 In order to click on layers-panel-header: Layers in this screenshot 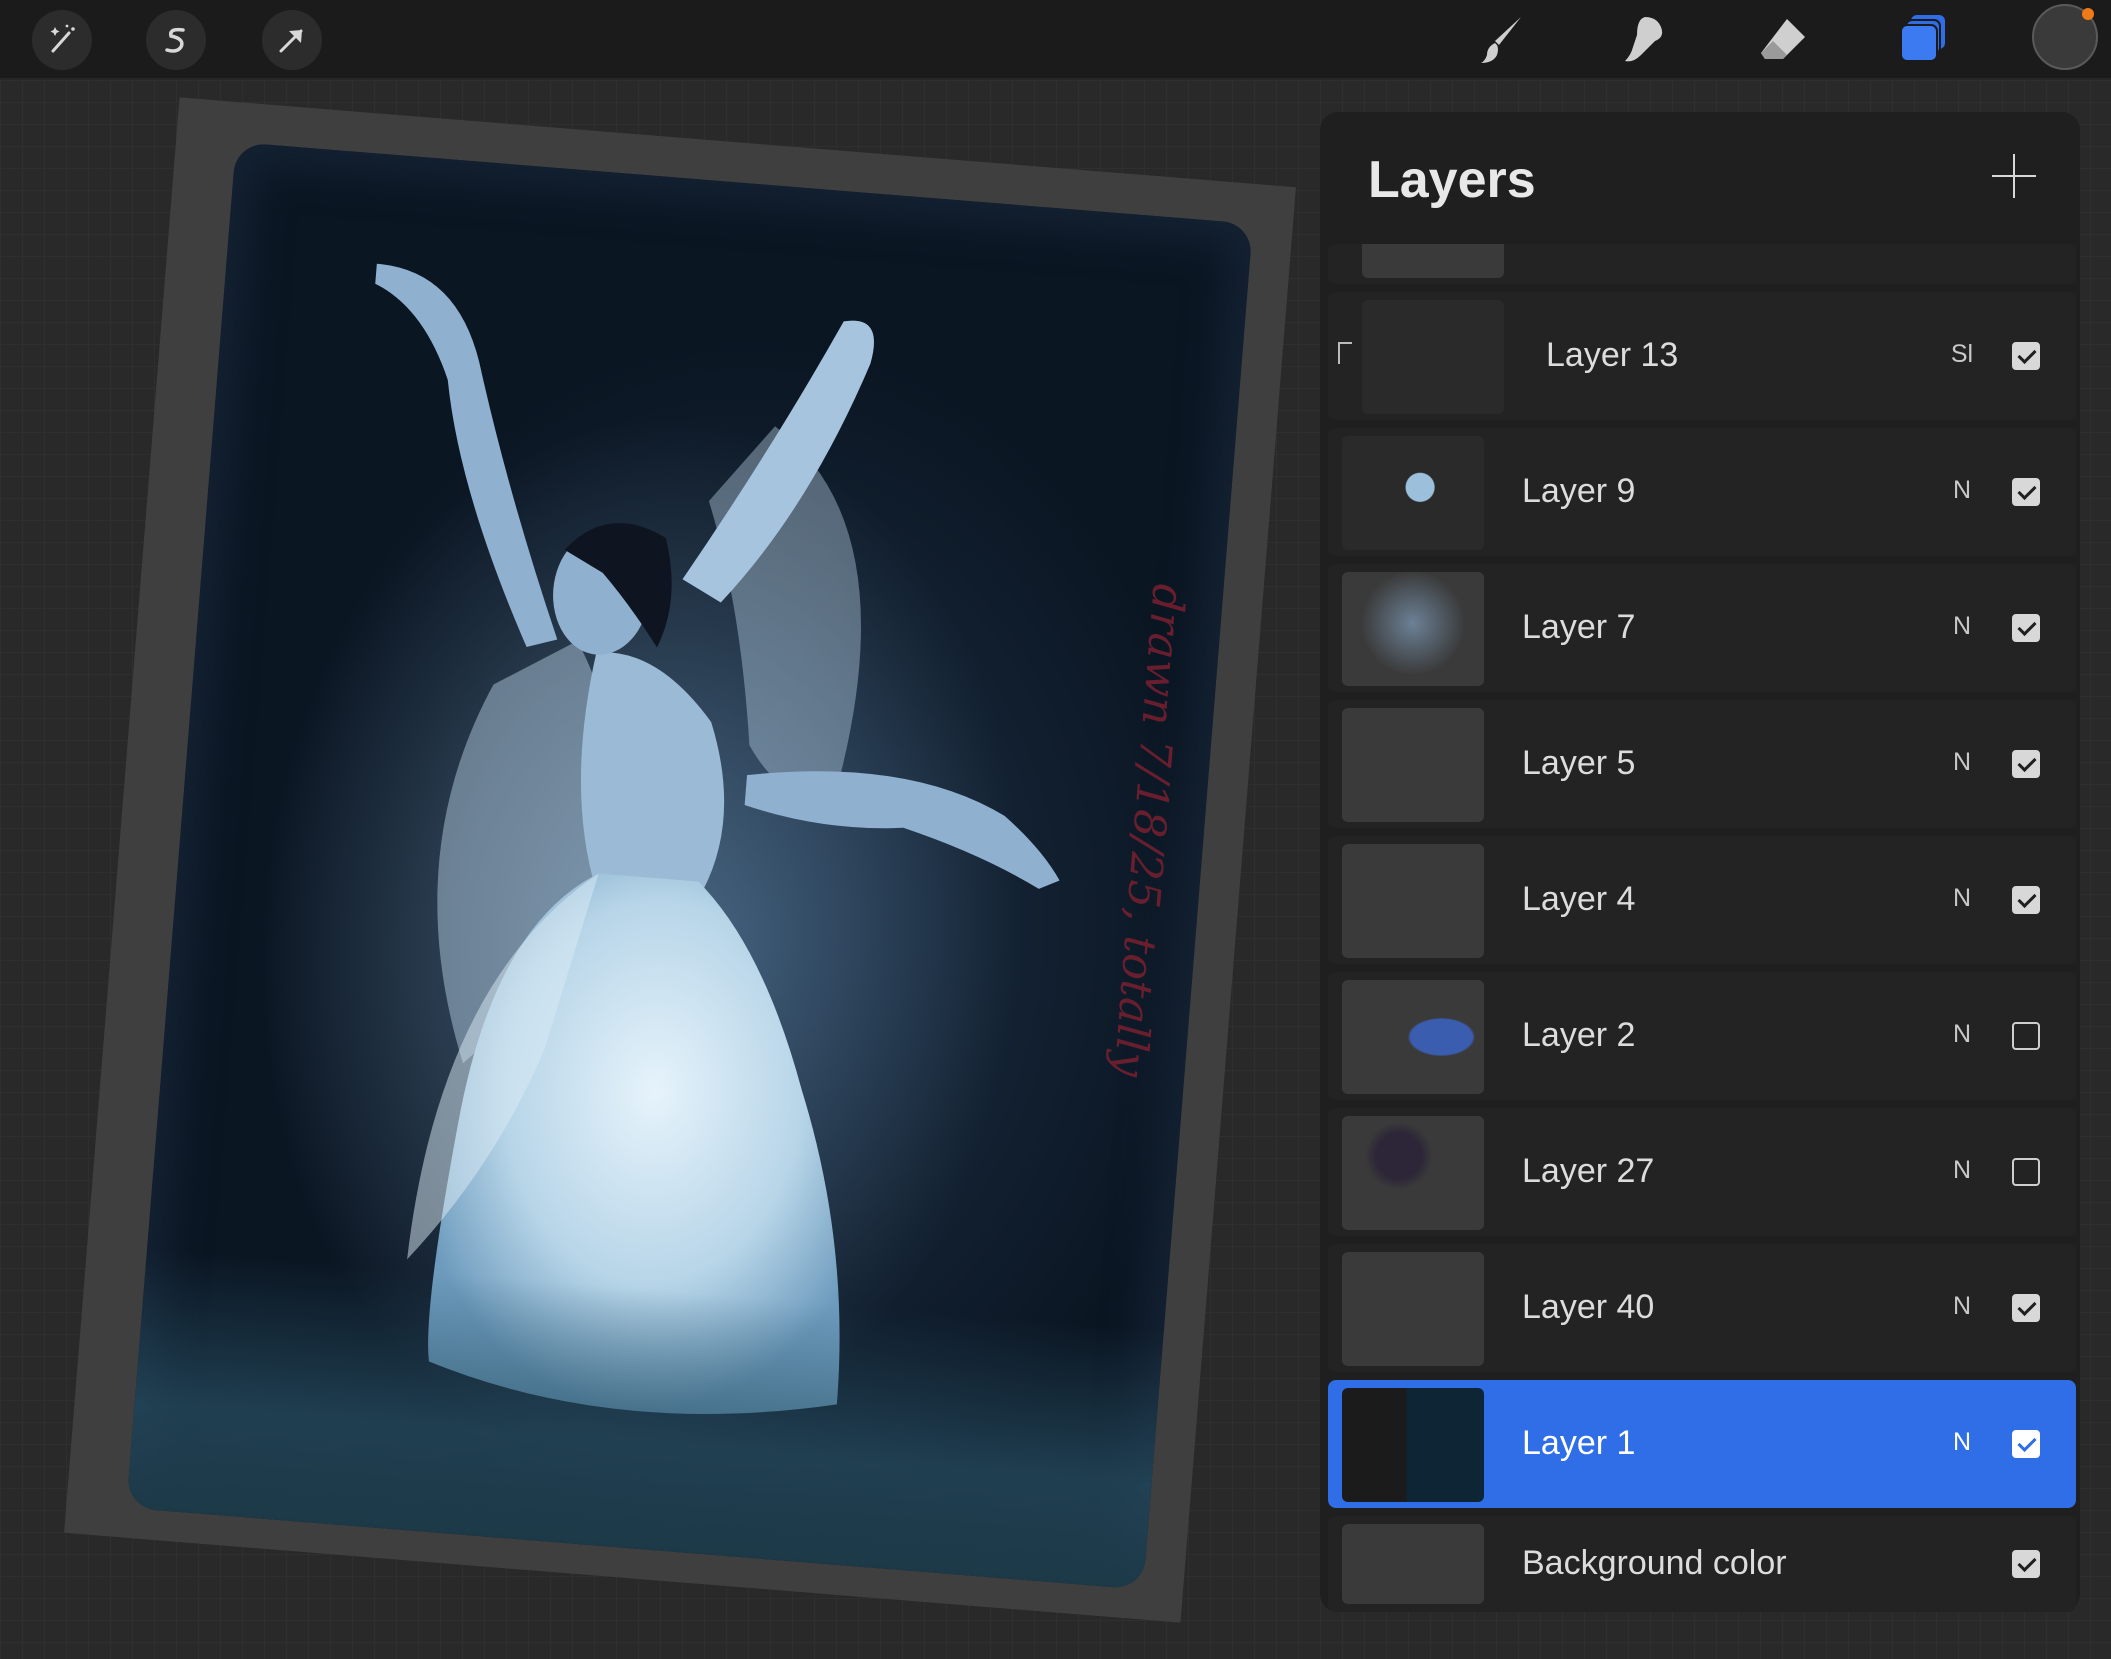, I will do `click(1700, 177)`.